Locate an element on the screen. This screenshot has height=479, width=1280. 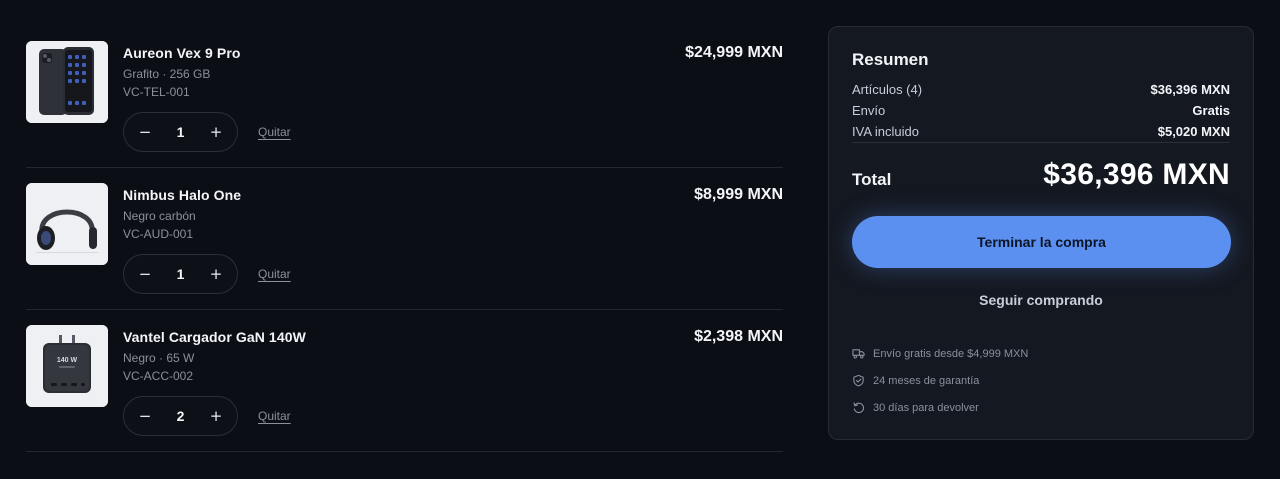
product-variant: Negro · 65 W is located at coordinates (159, 358).